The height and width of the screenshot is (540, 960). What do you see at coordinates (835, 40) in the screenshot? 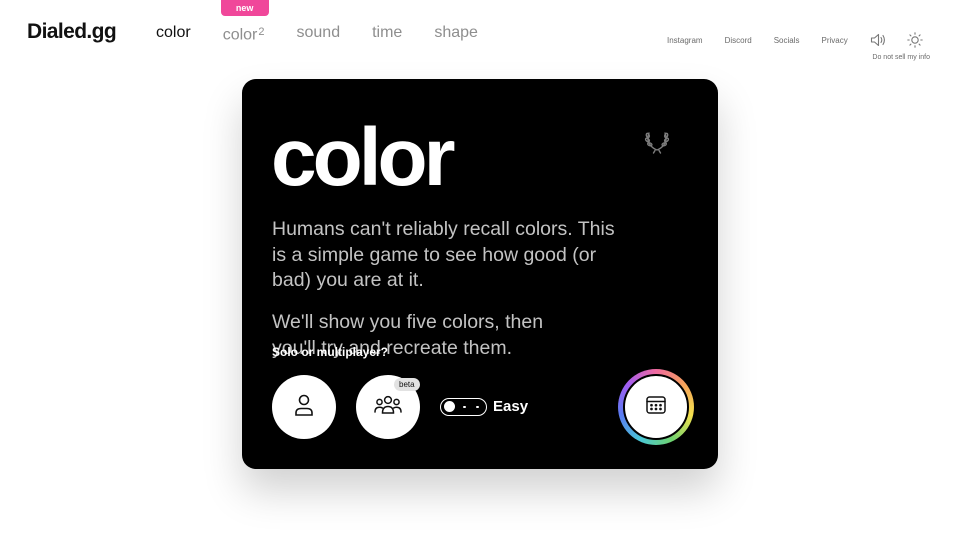
I see `privacy-link: Privacy` at bounding box center [835, 40].